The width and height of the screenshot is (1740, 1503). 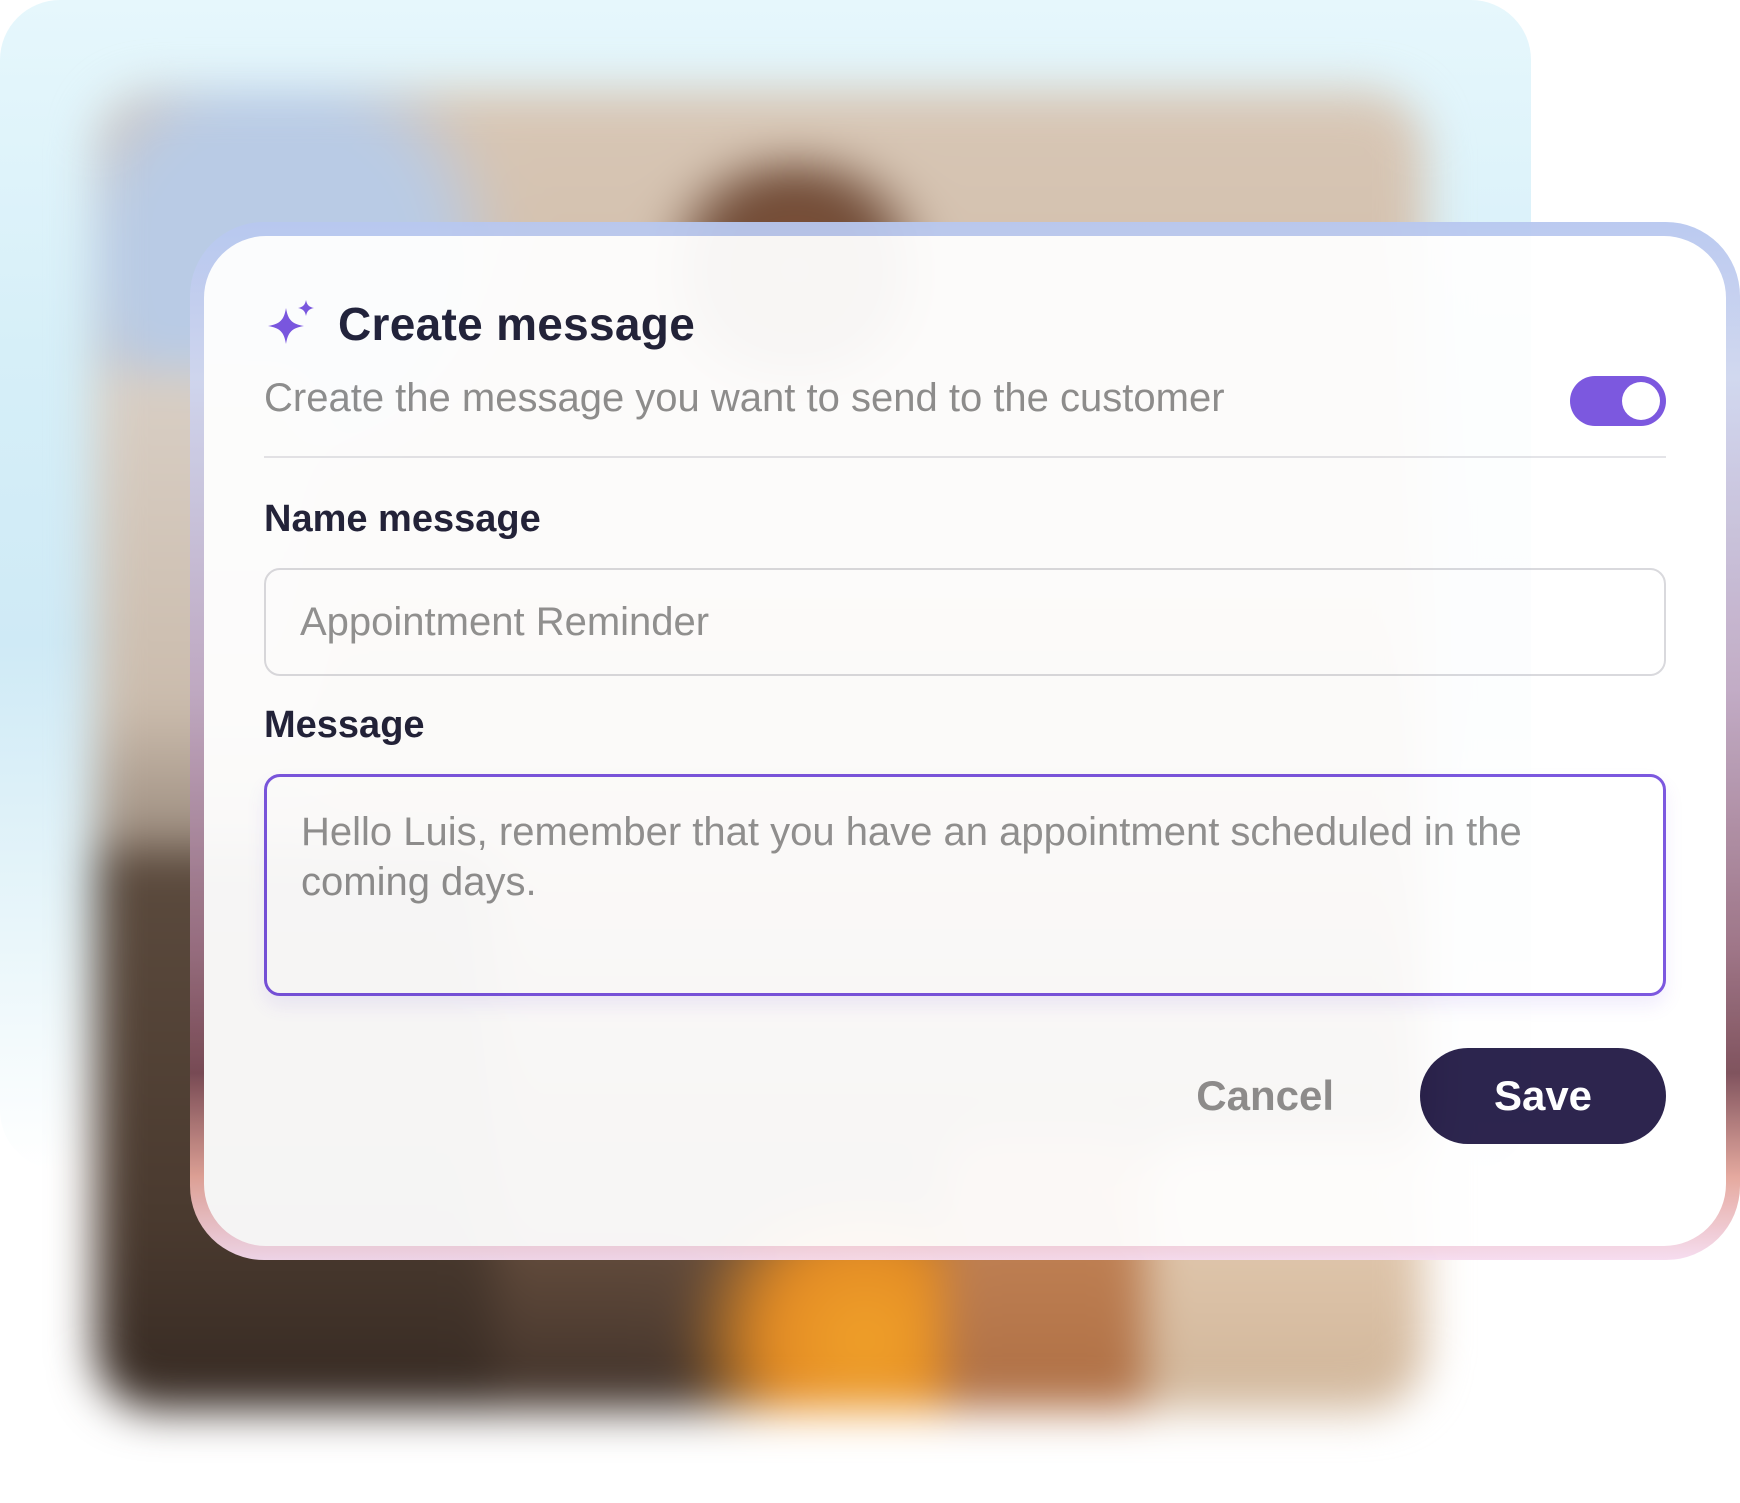 What do you see at coordinates (1618, 401) in the screenshot?
I see `enable-toggle` at bounding box center [1618, 401].